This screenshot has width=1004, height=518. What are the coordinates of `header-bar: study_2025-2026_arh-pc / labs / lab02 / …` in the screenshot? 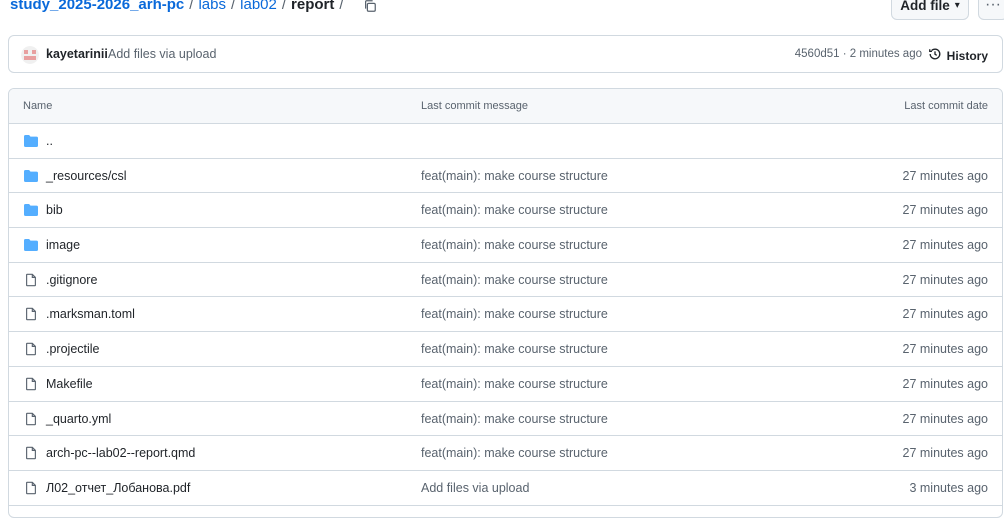 It's located at (502, 10).